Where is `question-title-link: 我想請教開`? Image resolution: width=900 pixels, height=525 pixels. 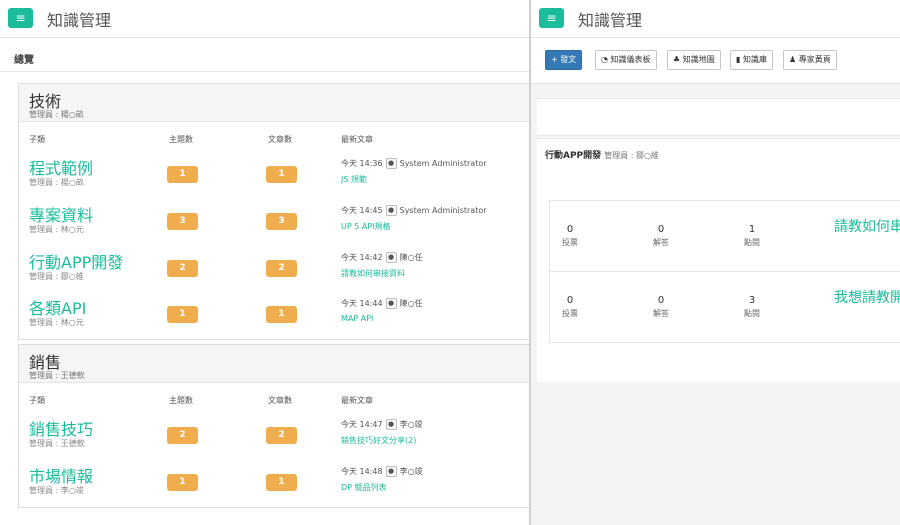
question-title-link: 我想請教開 is located at coordinates (867, 297).